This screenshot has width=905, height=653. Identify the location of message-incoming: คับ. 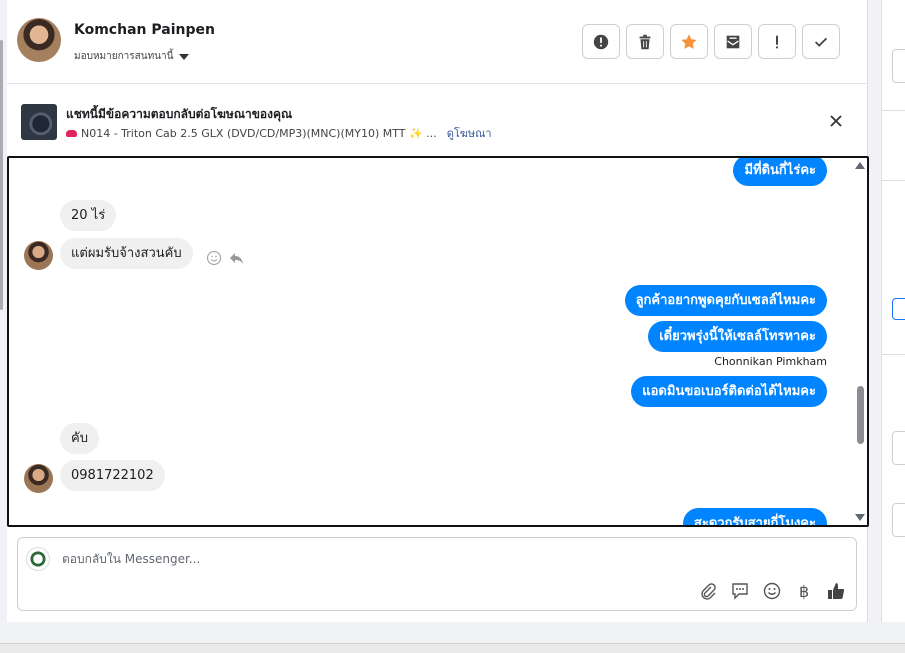
(79, 438).